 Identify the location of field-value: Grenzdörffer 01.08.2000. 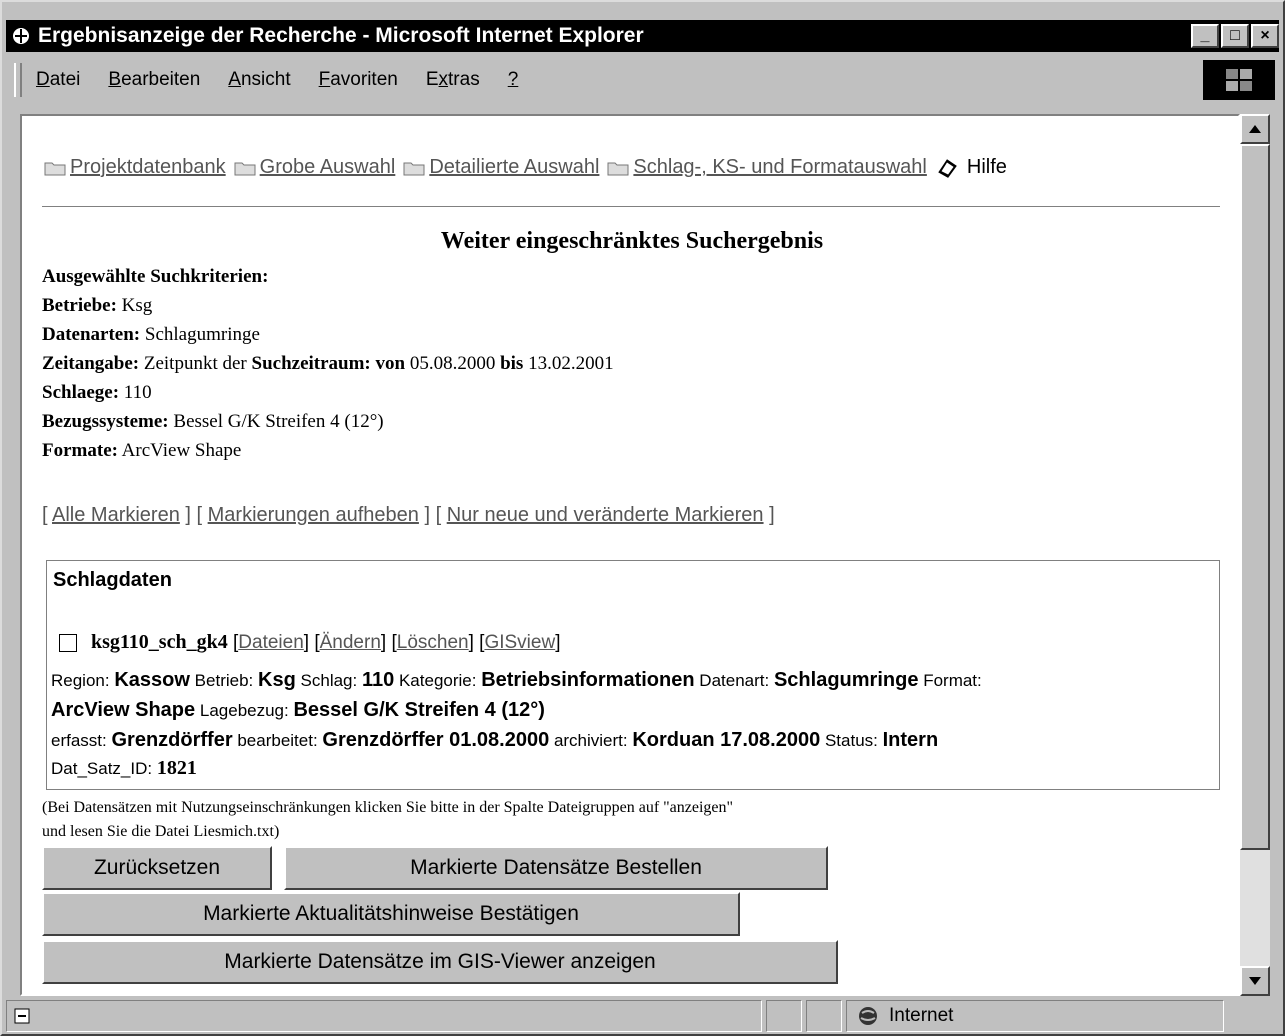
(436, 740).